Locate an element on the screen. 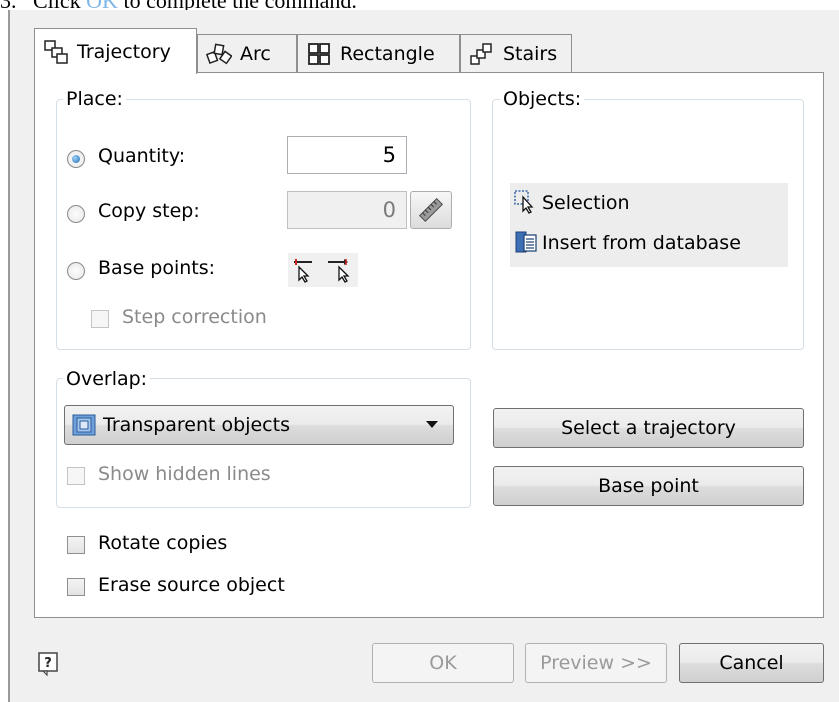  erase-source-label: Erase source object is located at coordinates (191, 585).